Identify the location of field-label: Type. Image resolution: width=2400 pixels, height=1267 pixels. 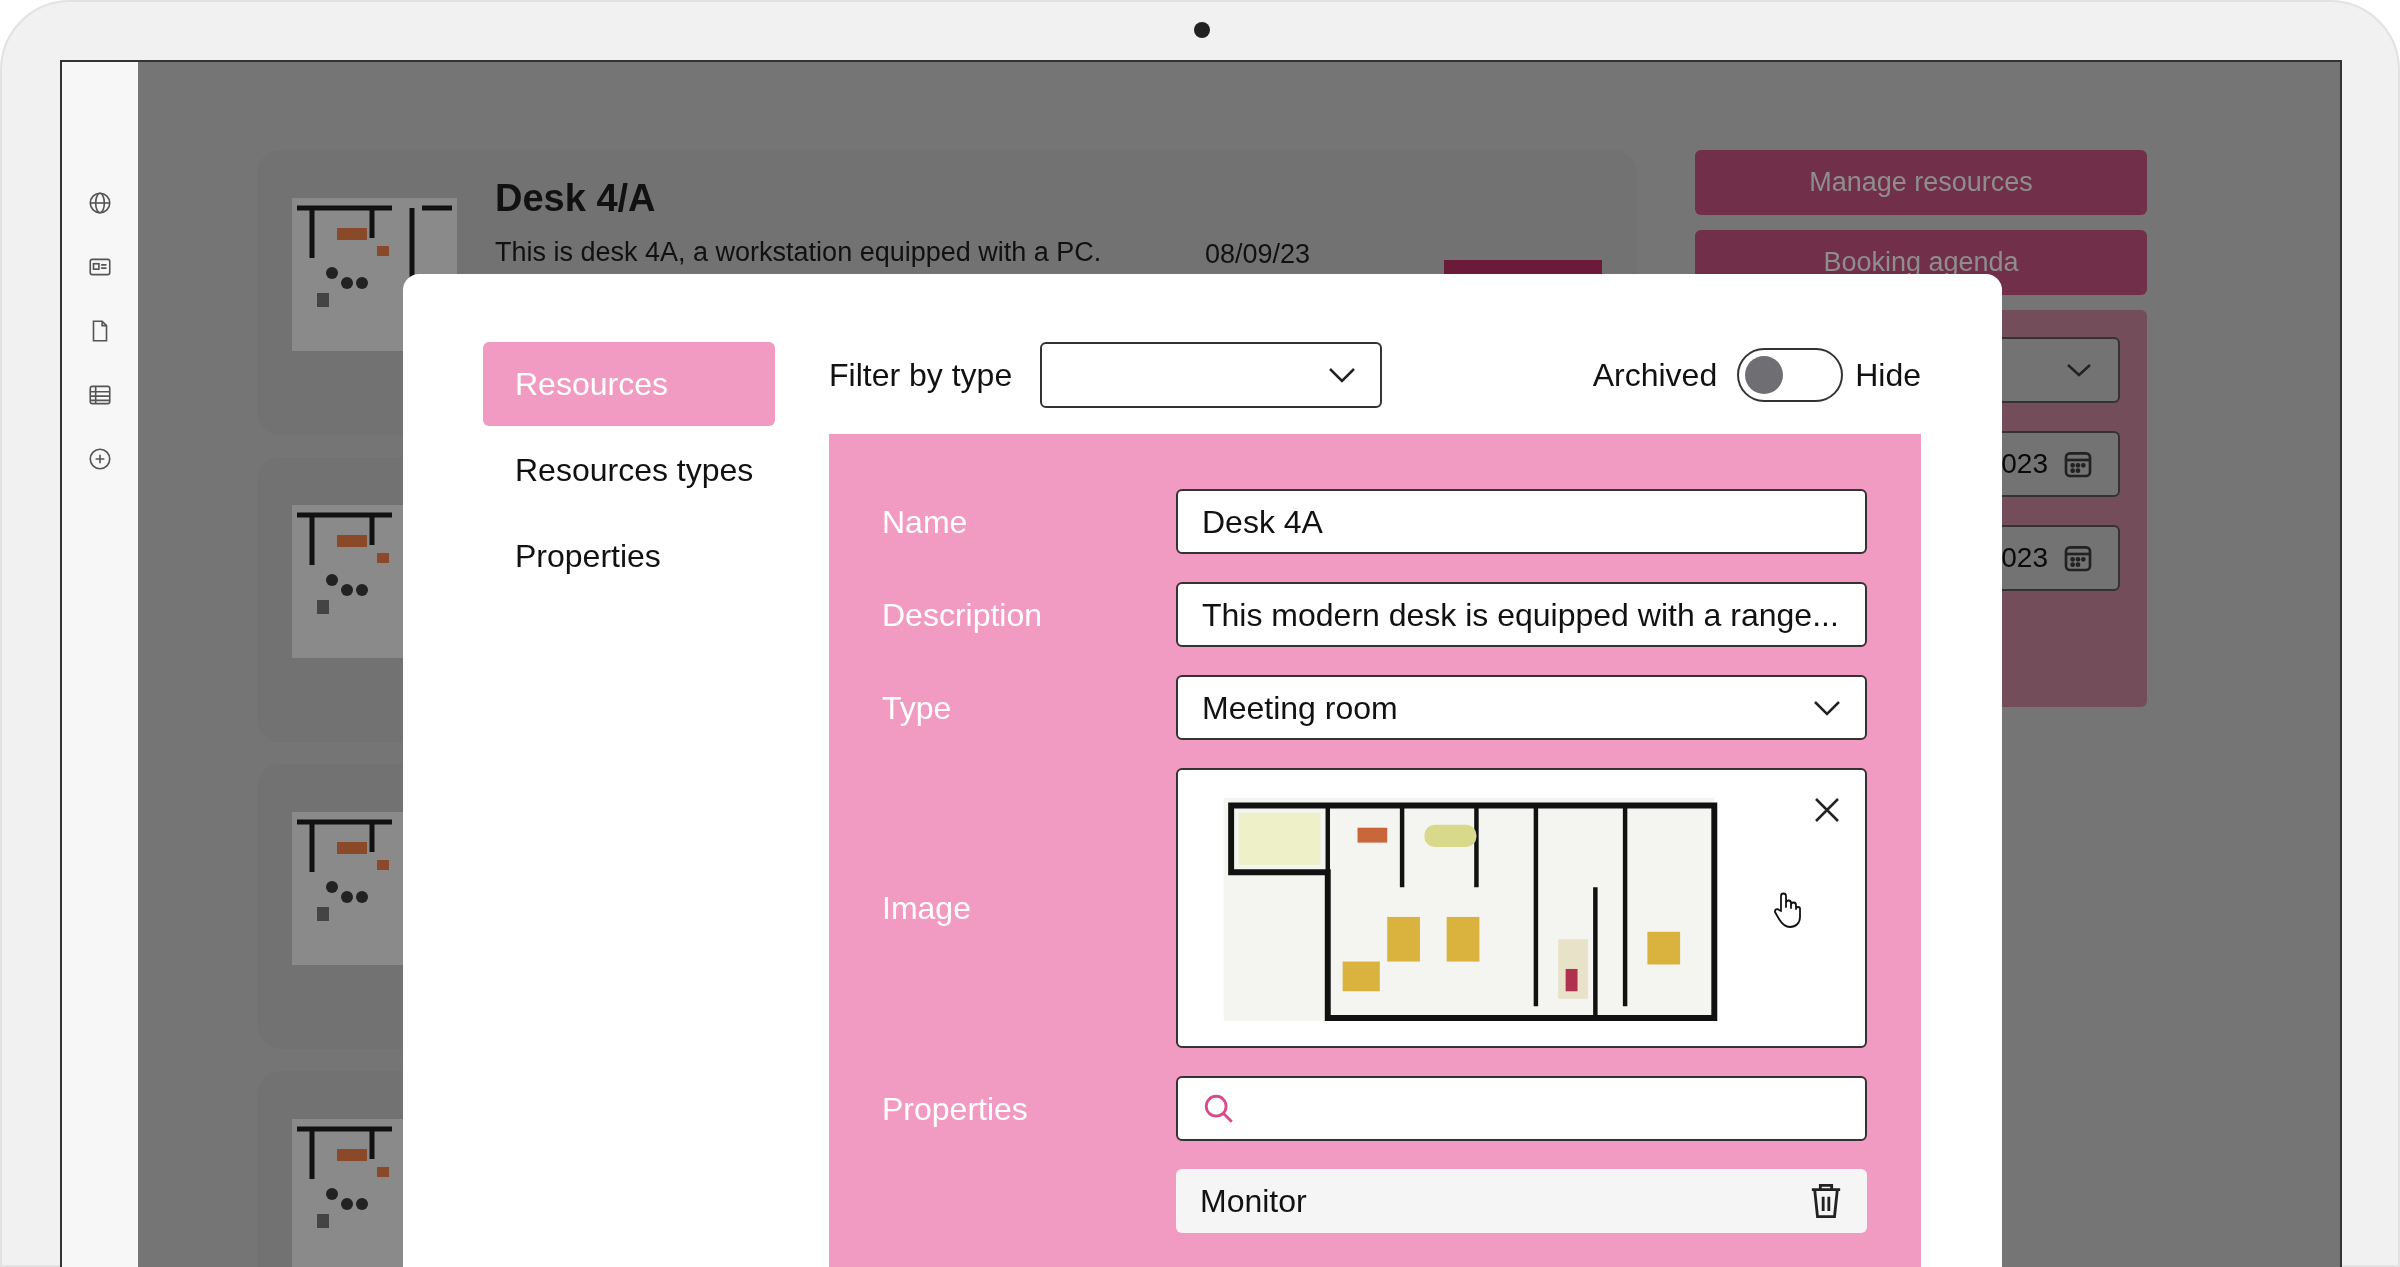
(917, 708).